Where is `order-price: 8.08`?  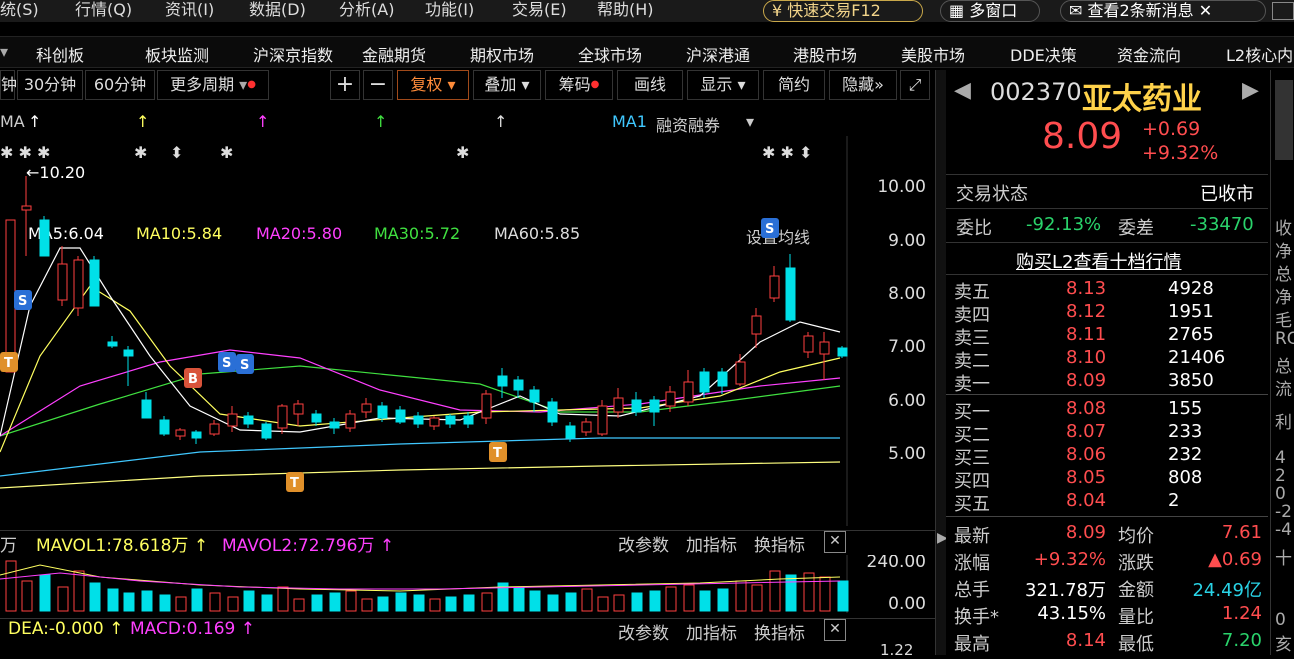 order-price: 8.08 is located at coordinates (1086, 408).